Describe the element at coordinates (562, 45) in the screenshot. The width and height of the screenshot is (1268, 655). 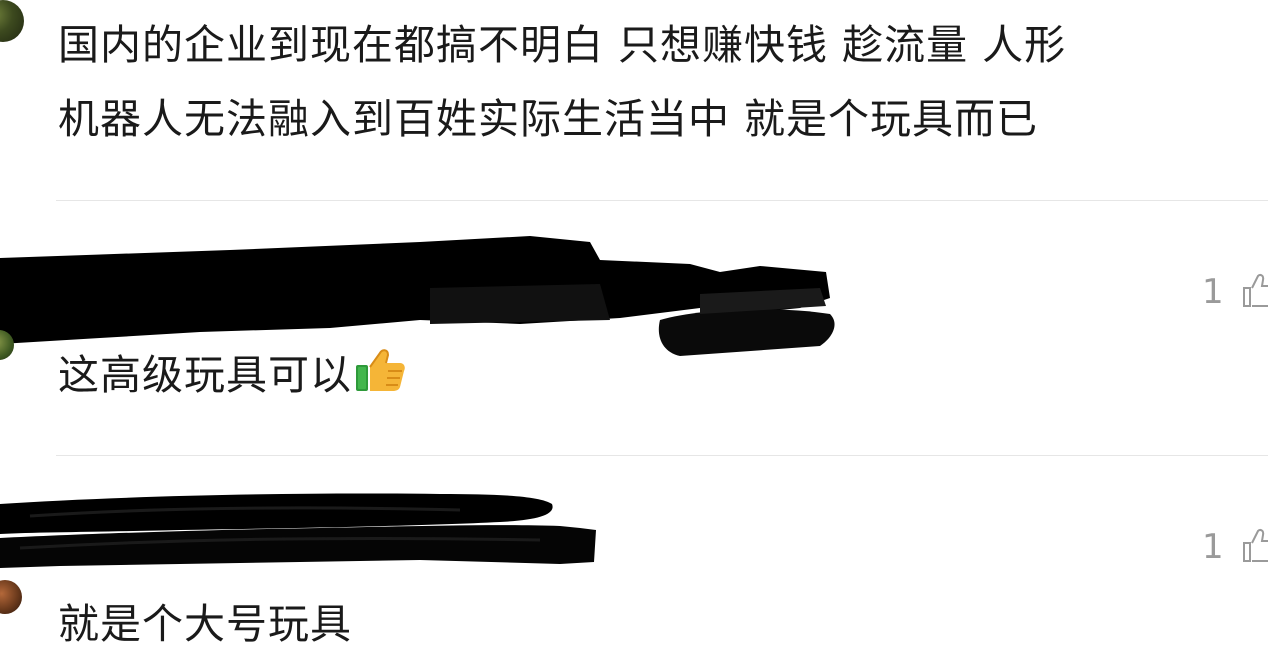
I see `comment-text: 国内的企业到现在都搞不明白 只想赚快钱 趁流量 人形` at that location.